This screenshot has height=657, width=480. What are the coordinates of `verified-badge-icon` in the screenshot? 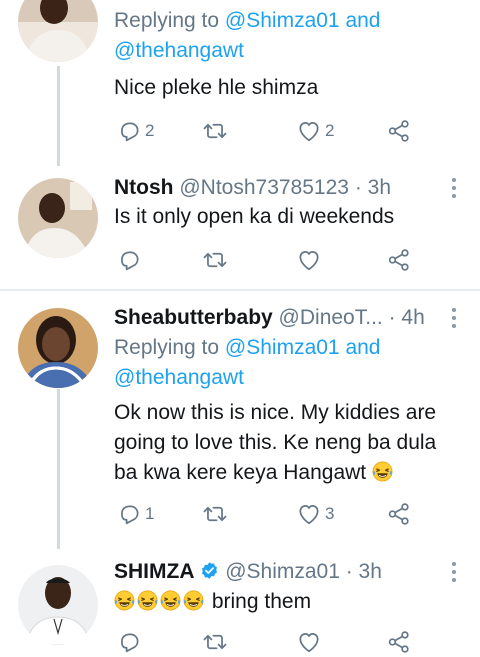 It's located at (210, 570).